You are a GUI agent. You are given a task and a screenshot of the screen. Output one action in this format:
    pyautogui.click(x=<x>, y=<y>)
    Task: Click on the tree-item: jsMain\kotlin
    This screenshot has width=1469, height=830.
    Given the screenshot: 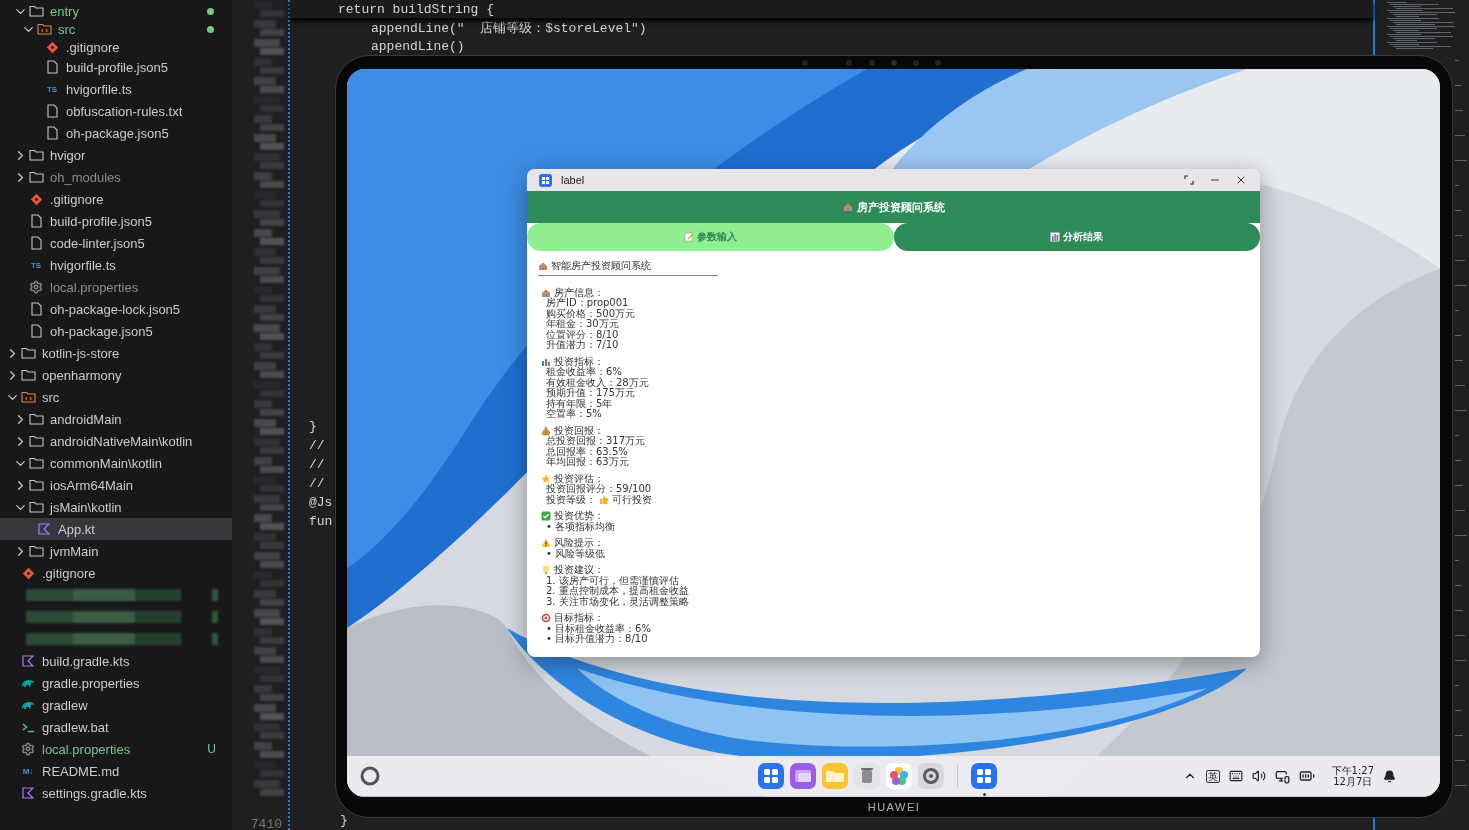 What is the action you would take?
    pyautogui.click(x=116, y=507)
    